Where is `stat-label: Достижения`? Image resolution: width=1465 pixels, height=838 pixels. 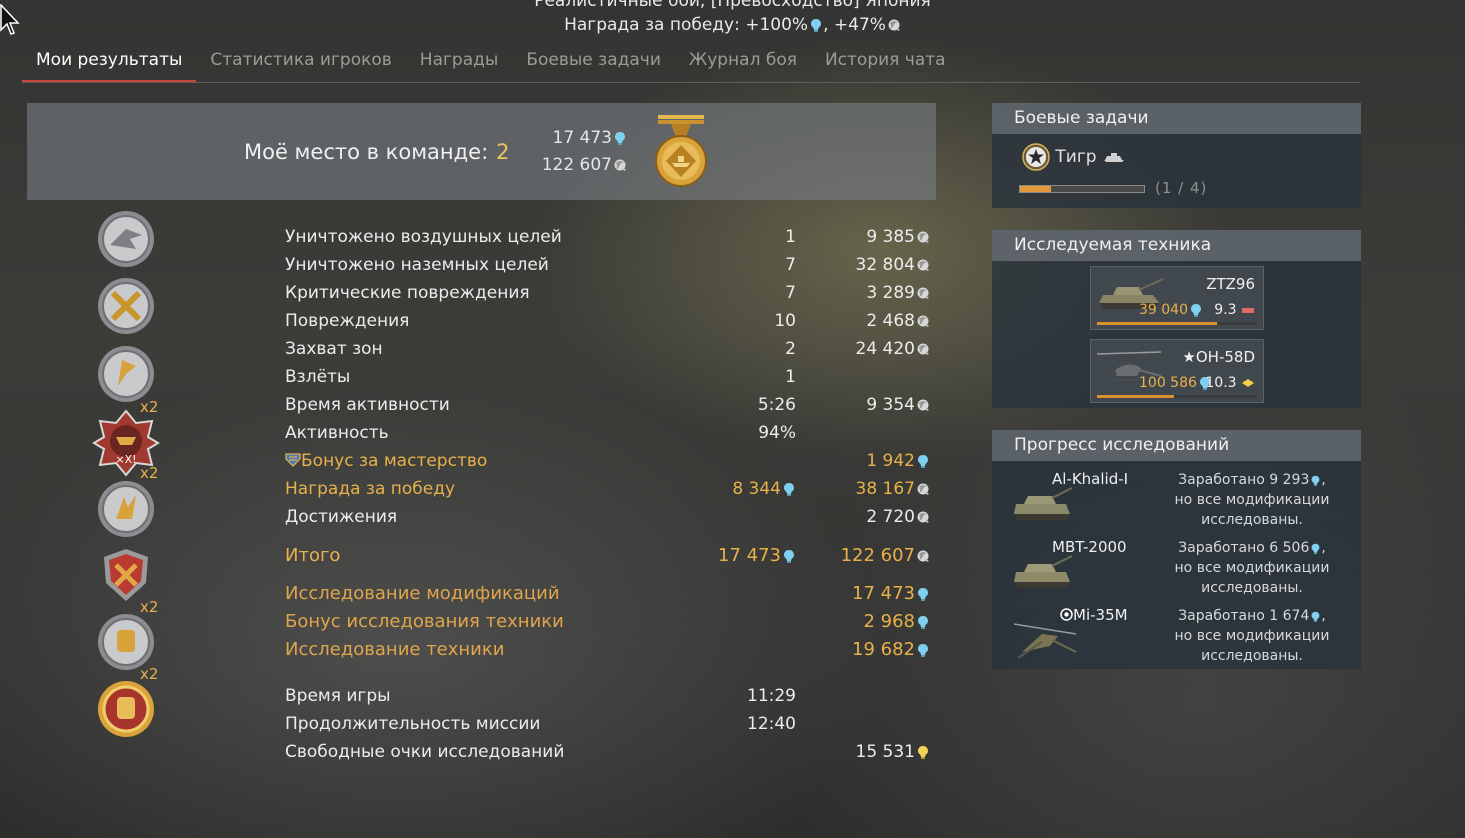
stat-label: Достижения is located at coordinates (341, 517).